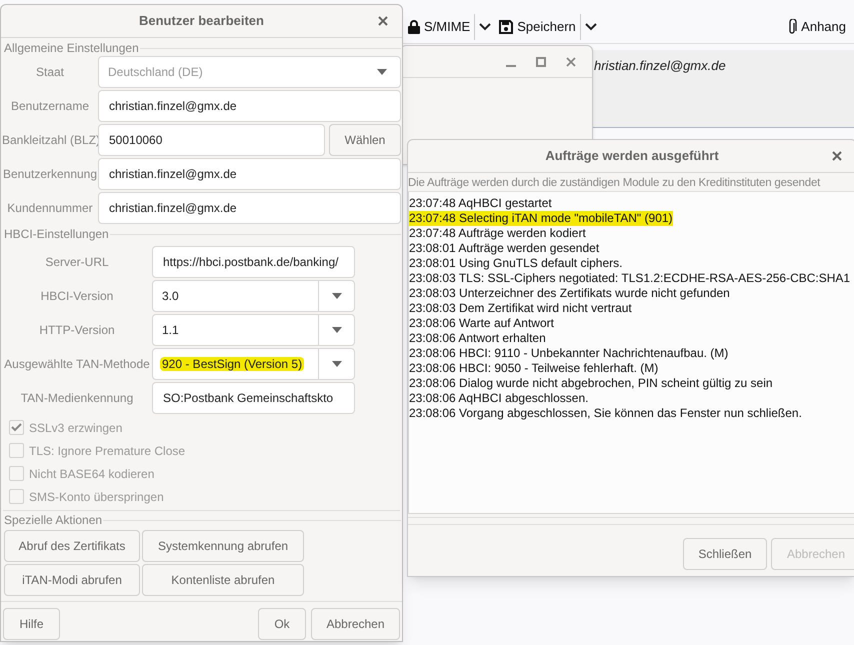 The height and width of the screenshot is (645, 854). I want to click on toolbar-button: Speichern, so click(537, 27).